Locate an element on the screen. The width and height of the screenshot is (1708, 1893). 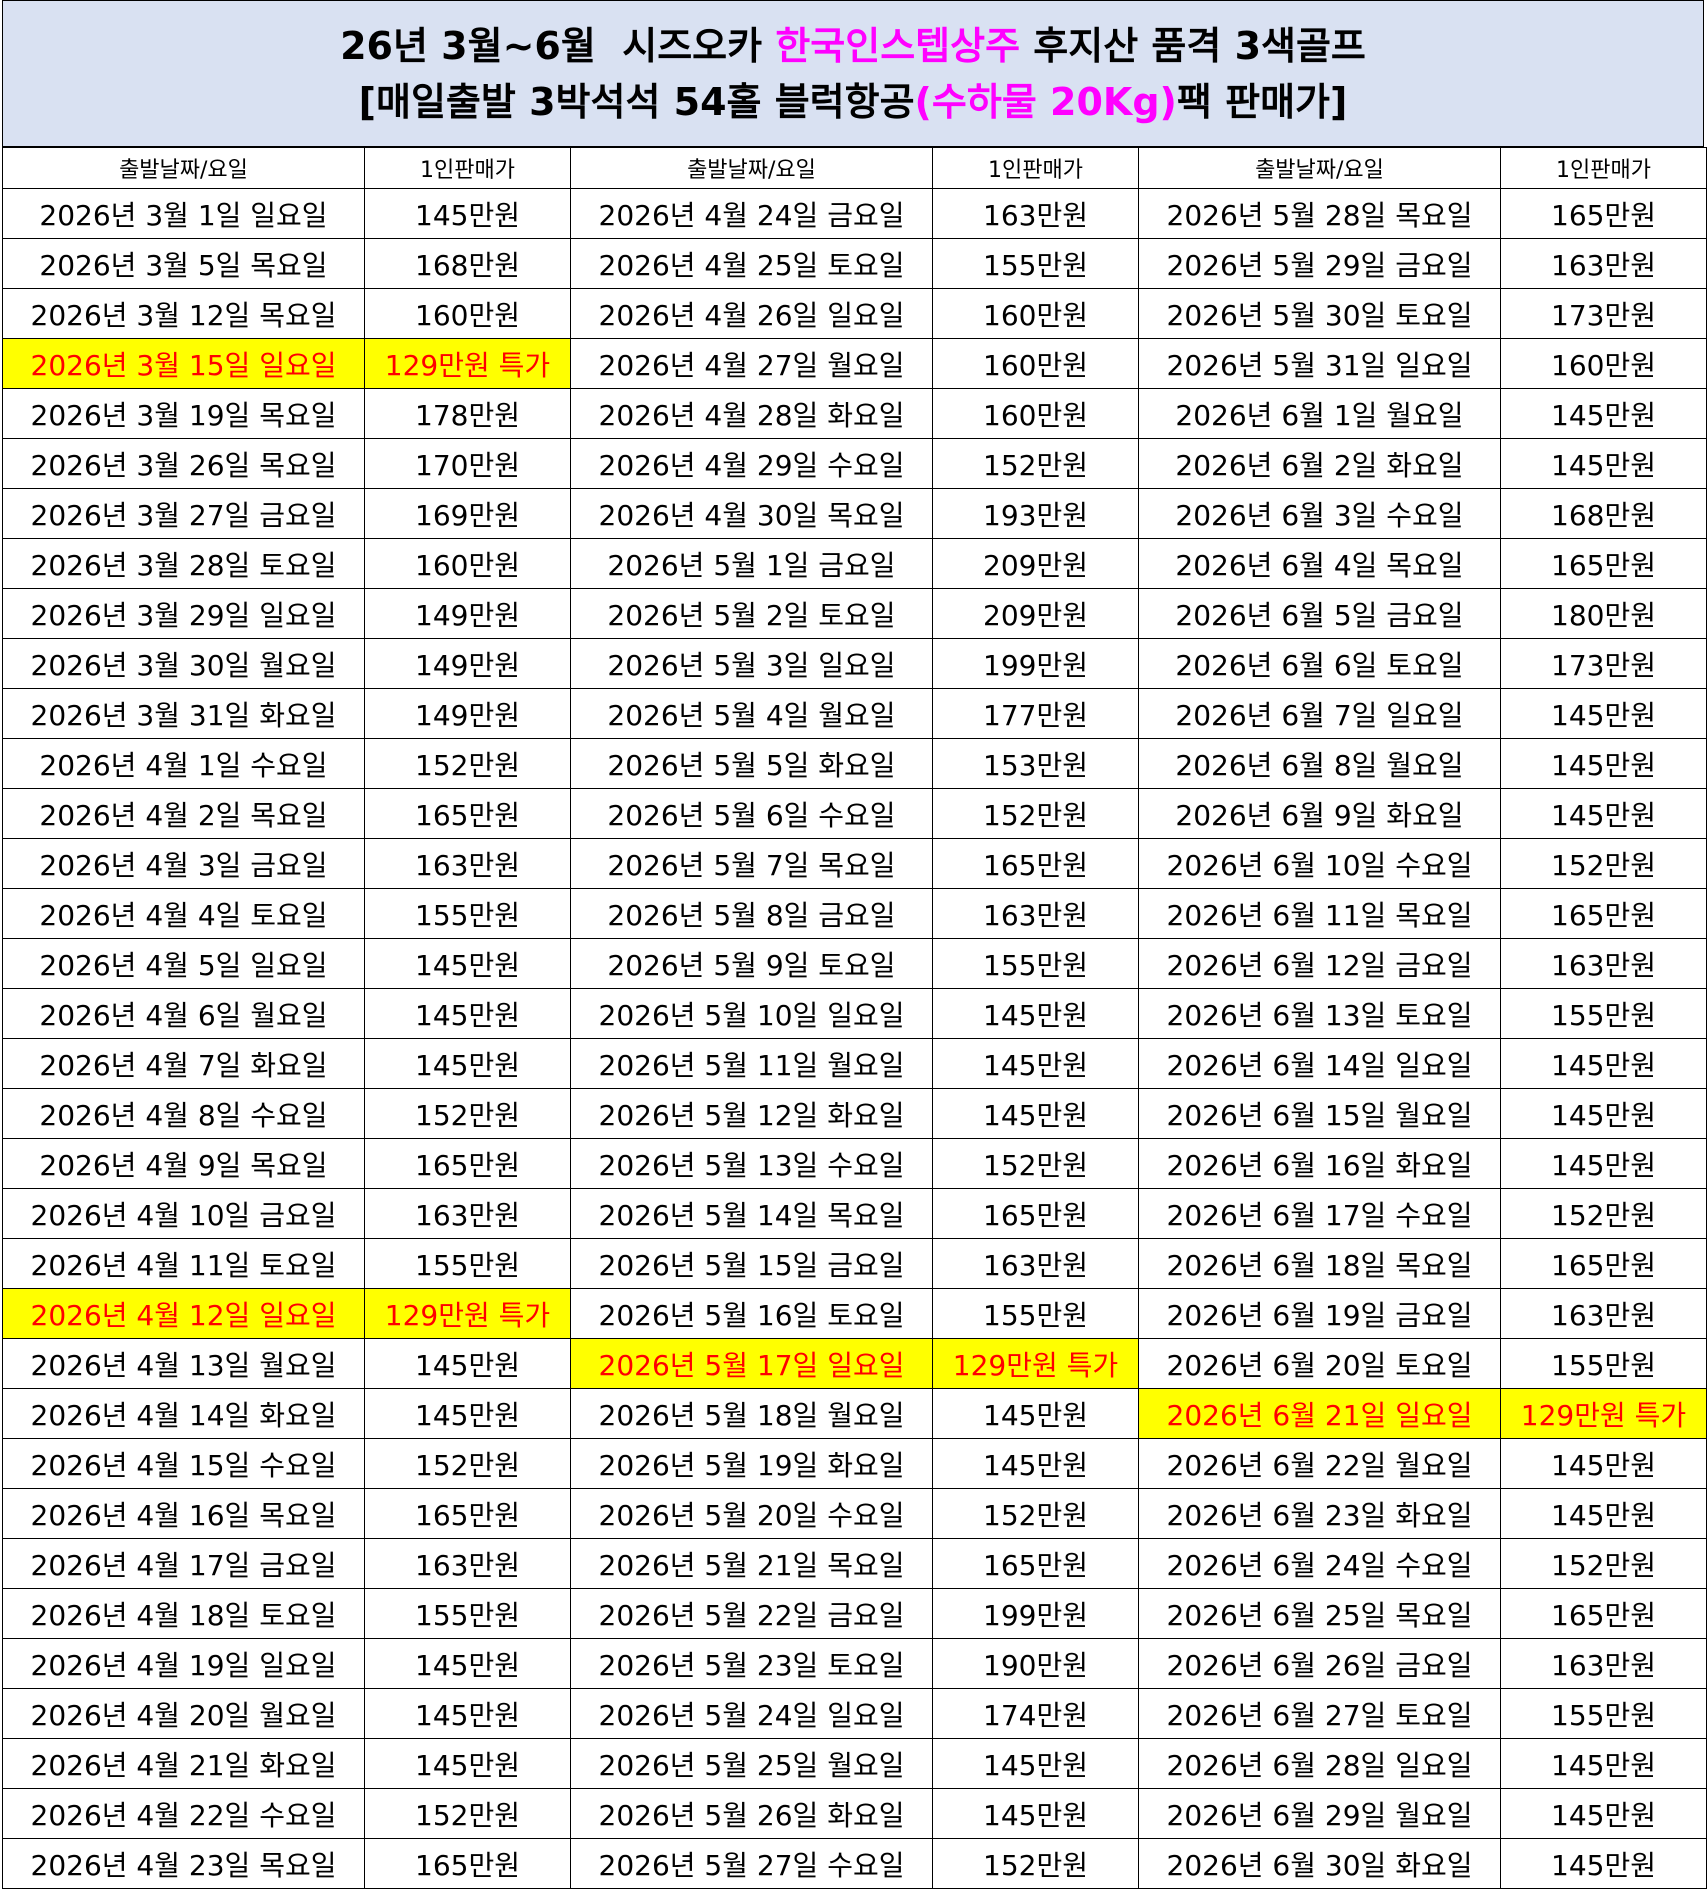
departure-date-cell: 2026년 5월 8일 금요일 is located at coordinates (751, 913).